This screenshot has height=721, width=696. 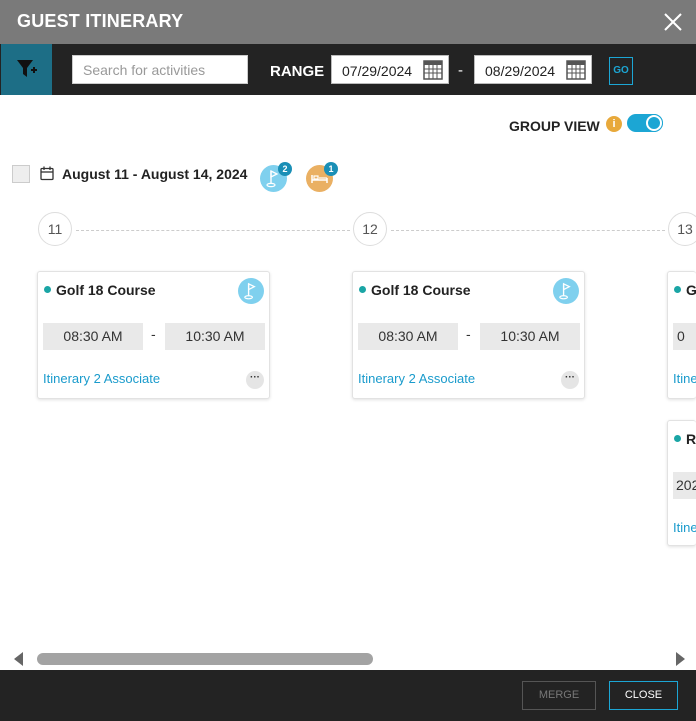 I want to click on activity-card: R 202 Itine, so click(x=681, y=483).